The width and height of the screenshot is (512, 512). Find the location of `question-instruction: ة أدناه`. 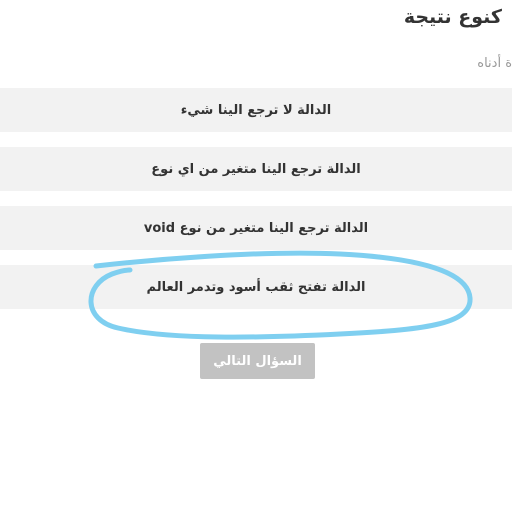

question-instruction: ة أدناه is located at coordinates (494, 63).